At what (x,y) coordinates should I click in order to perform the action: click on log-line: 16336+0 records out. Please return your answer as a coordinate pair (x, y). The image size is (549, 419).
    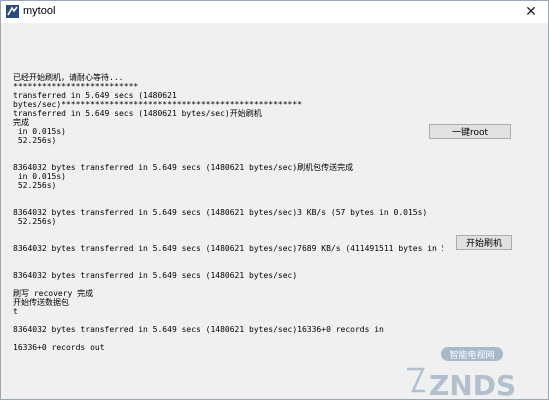
    Looking at the image, I should click on (59, 347).